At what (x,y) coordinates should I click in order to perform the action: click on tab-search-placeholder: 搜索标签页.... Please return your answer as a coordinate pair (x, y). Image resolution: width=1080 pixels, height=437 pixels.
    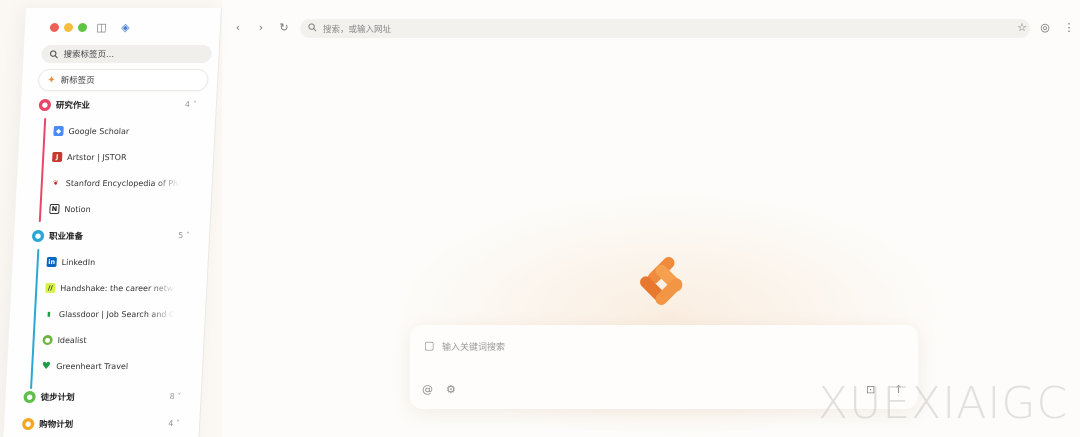
    Looking at the image, I should click on (89, 55).